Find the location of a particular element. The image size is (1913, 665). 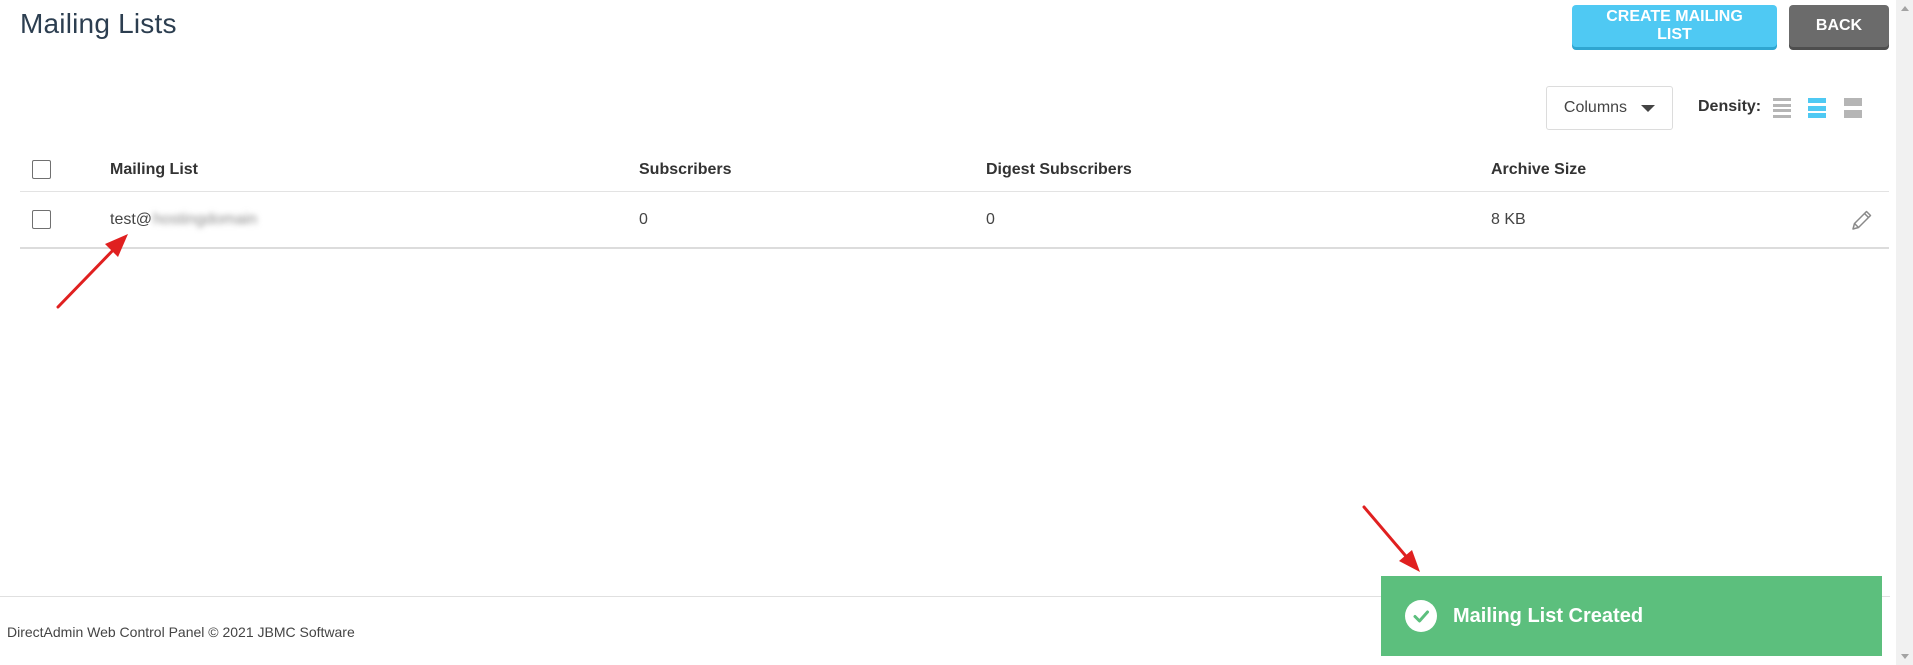

column-header-archive-size: Archive Size is located at coordinates (1538, 169).